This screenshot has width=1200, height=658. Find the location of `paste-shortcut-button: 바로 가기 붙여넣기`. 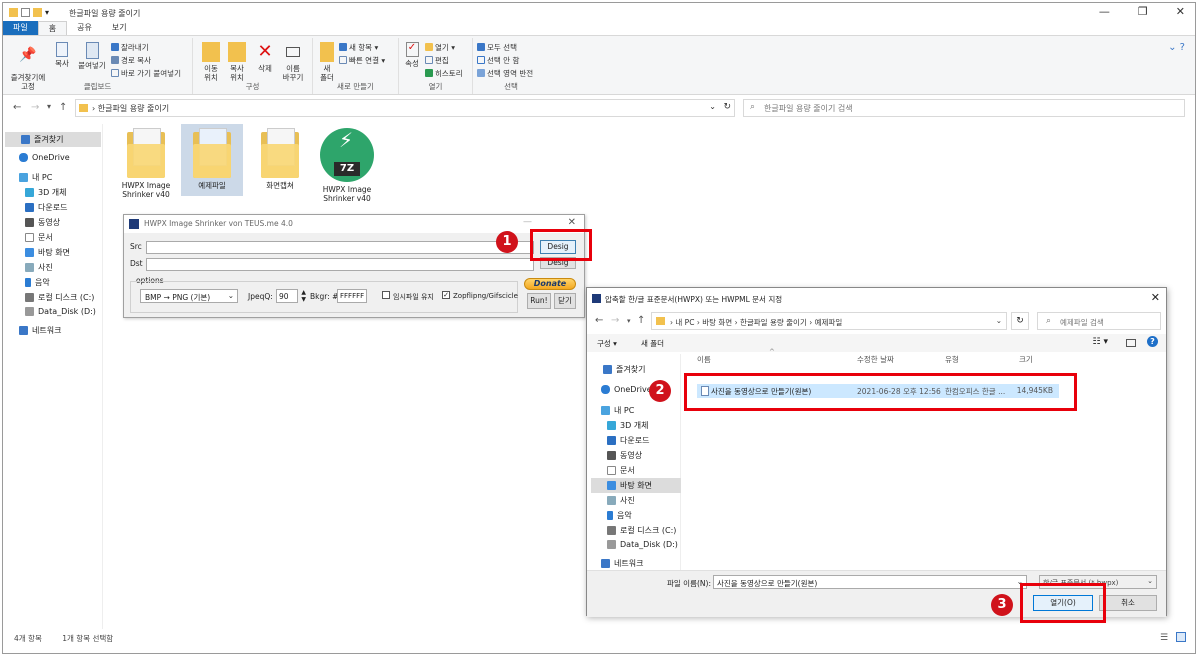

paste-shortcut-button: 바로 가기 붙여넣기 is located at coordinates (146, 73).